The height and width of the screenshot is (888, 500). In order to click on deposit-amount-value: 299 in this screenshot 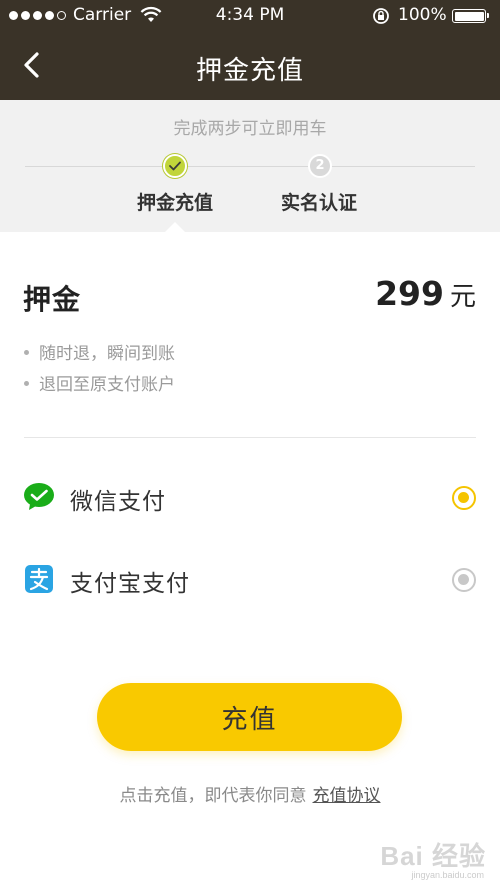, I will do `click(409, 293)`.